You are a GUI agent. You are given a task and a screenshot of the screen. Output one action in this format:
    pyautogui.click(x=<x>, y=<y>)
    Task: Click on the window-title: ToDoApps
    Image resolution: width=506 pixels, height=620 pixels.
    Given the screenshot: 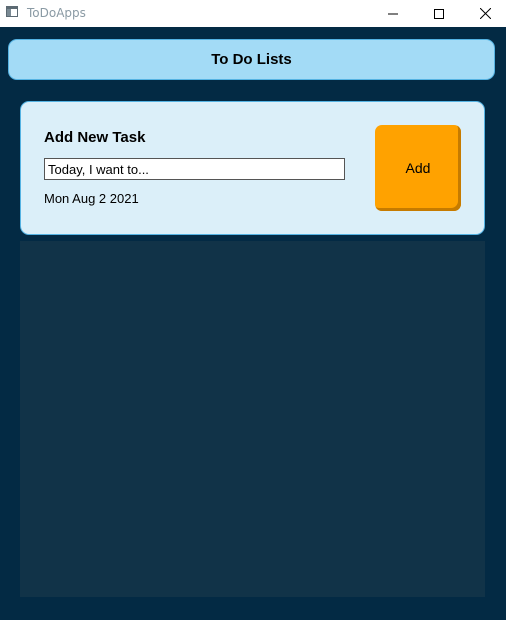 What is the action you would take?
    pyautogui.click(x=56, y=13)
    